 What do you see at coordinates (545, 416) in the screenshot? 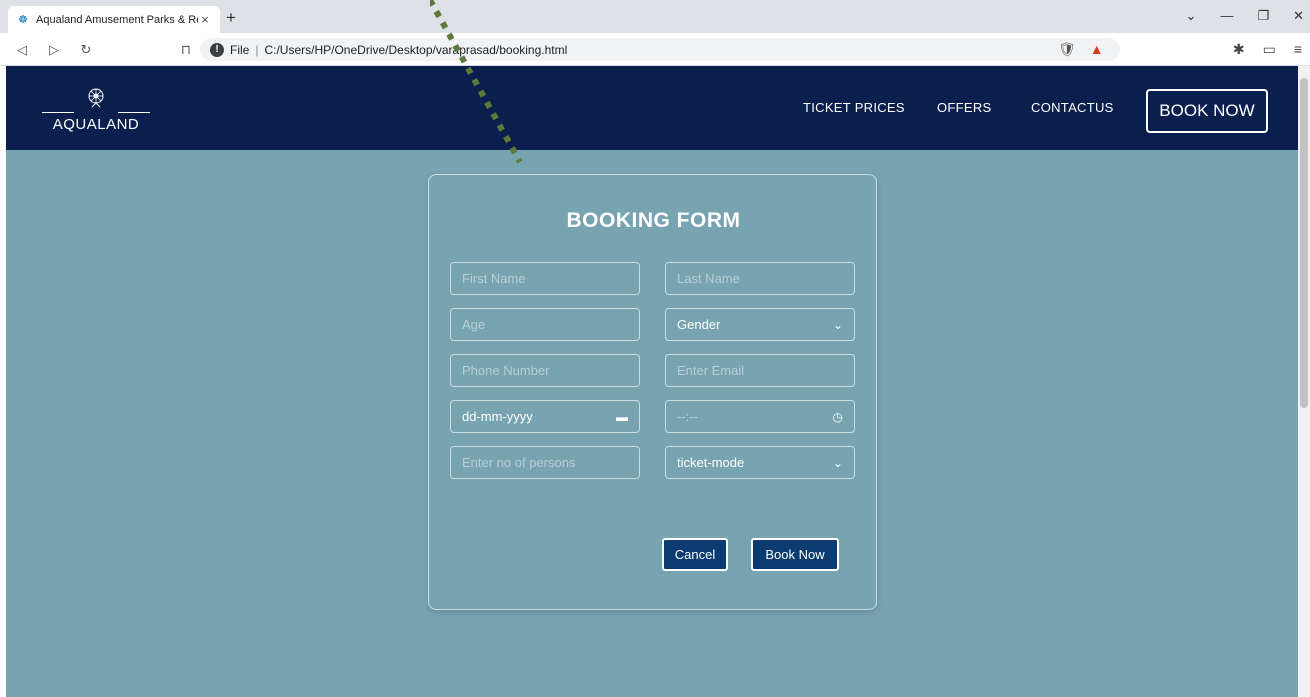
I see `date-input: dd-mm-yyyy ▬` at bounding box center [545, 416].